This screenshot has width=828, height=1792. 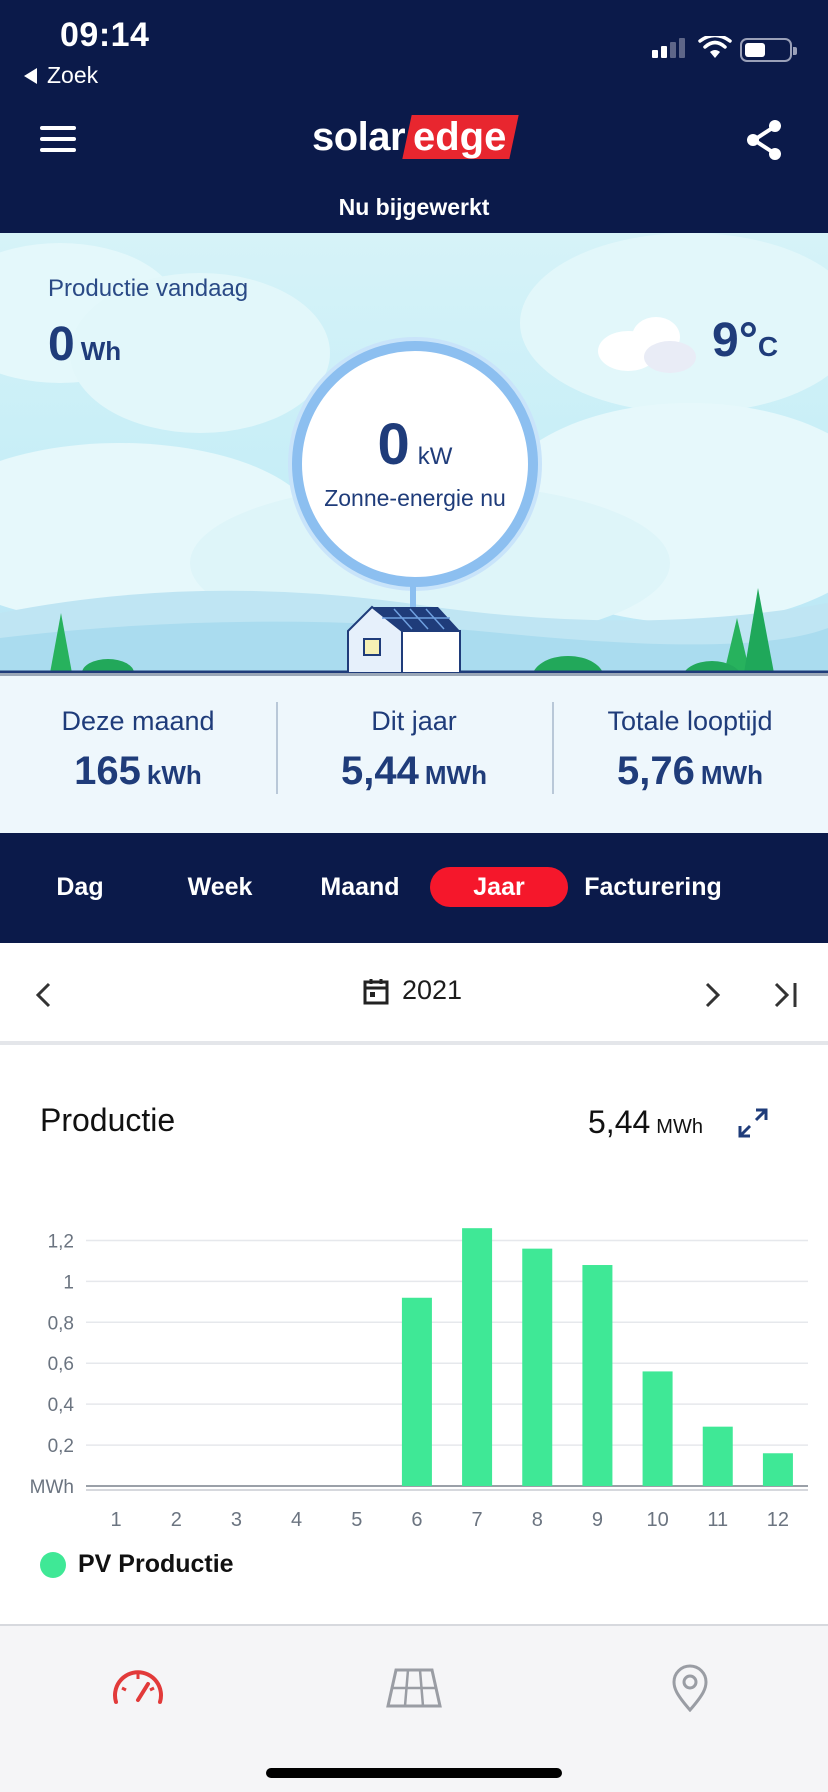 I want to click on solar-now-unit: kW, so click(x=435, y=456).